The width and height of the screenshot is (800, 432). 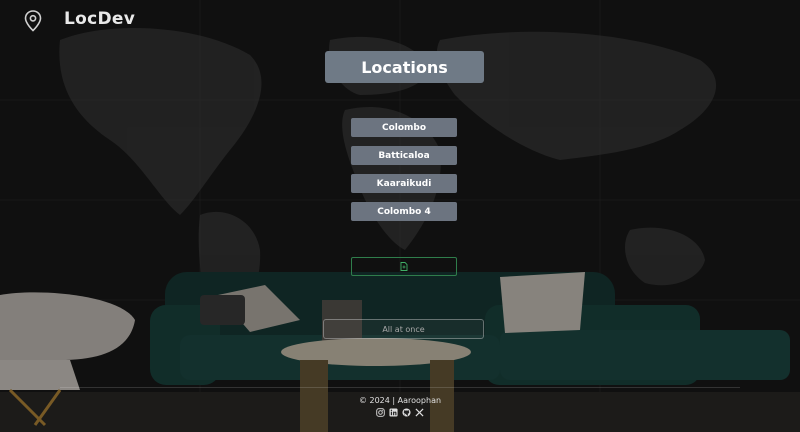 I want to click on social-links, so click(x=400, y=412).